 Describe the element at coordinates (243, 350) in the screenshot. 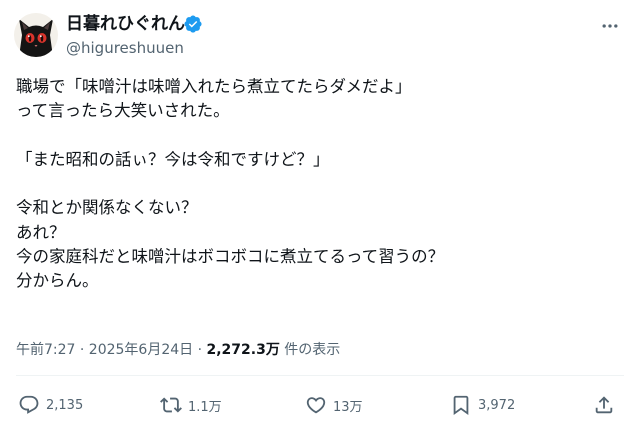

I see `views-count: 2,272.3万` at that location.